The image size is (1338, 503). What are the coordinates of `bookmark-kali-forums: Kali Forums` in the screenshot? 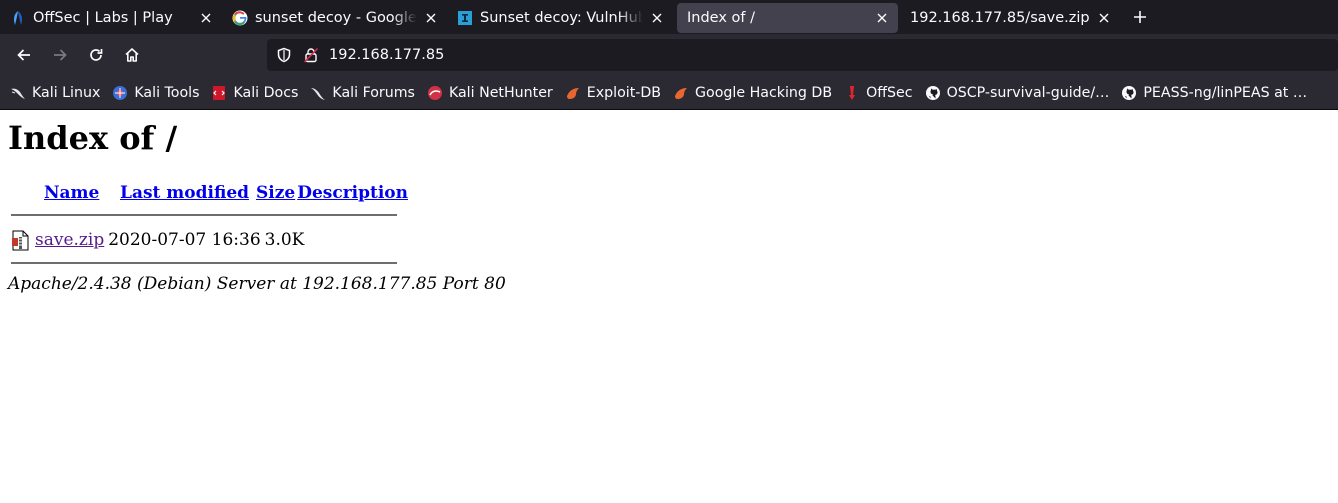 It's located at (362, 93).